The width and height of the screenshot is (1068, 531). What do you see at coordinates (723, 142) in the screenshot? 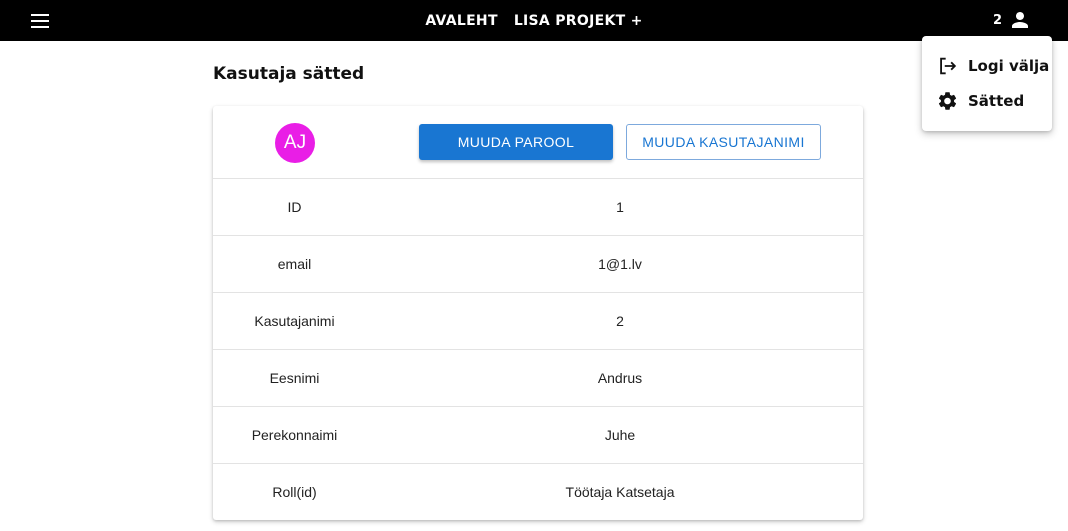
I see `change-username-button: MUUDA KASUTAJANIMI` at bounding box center [723, 142].